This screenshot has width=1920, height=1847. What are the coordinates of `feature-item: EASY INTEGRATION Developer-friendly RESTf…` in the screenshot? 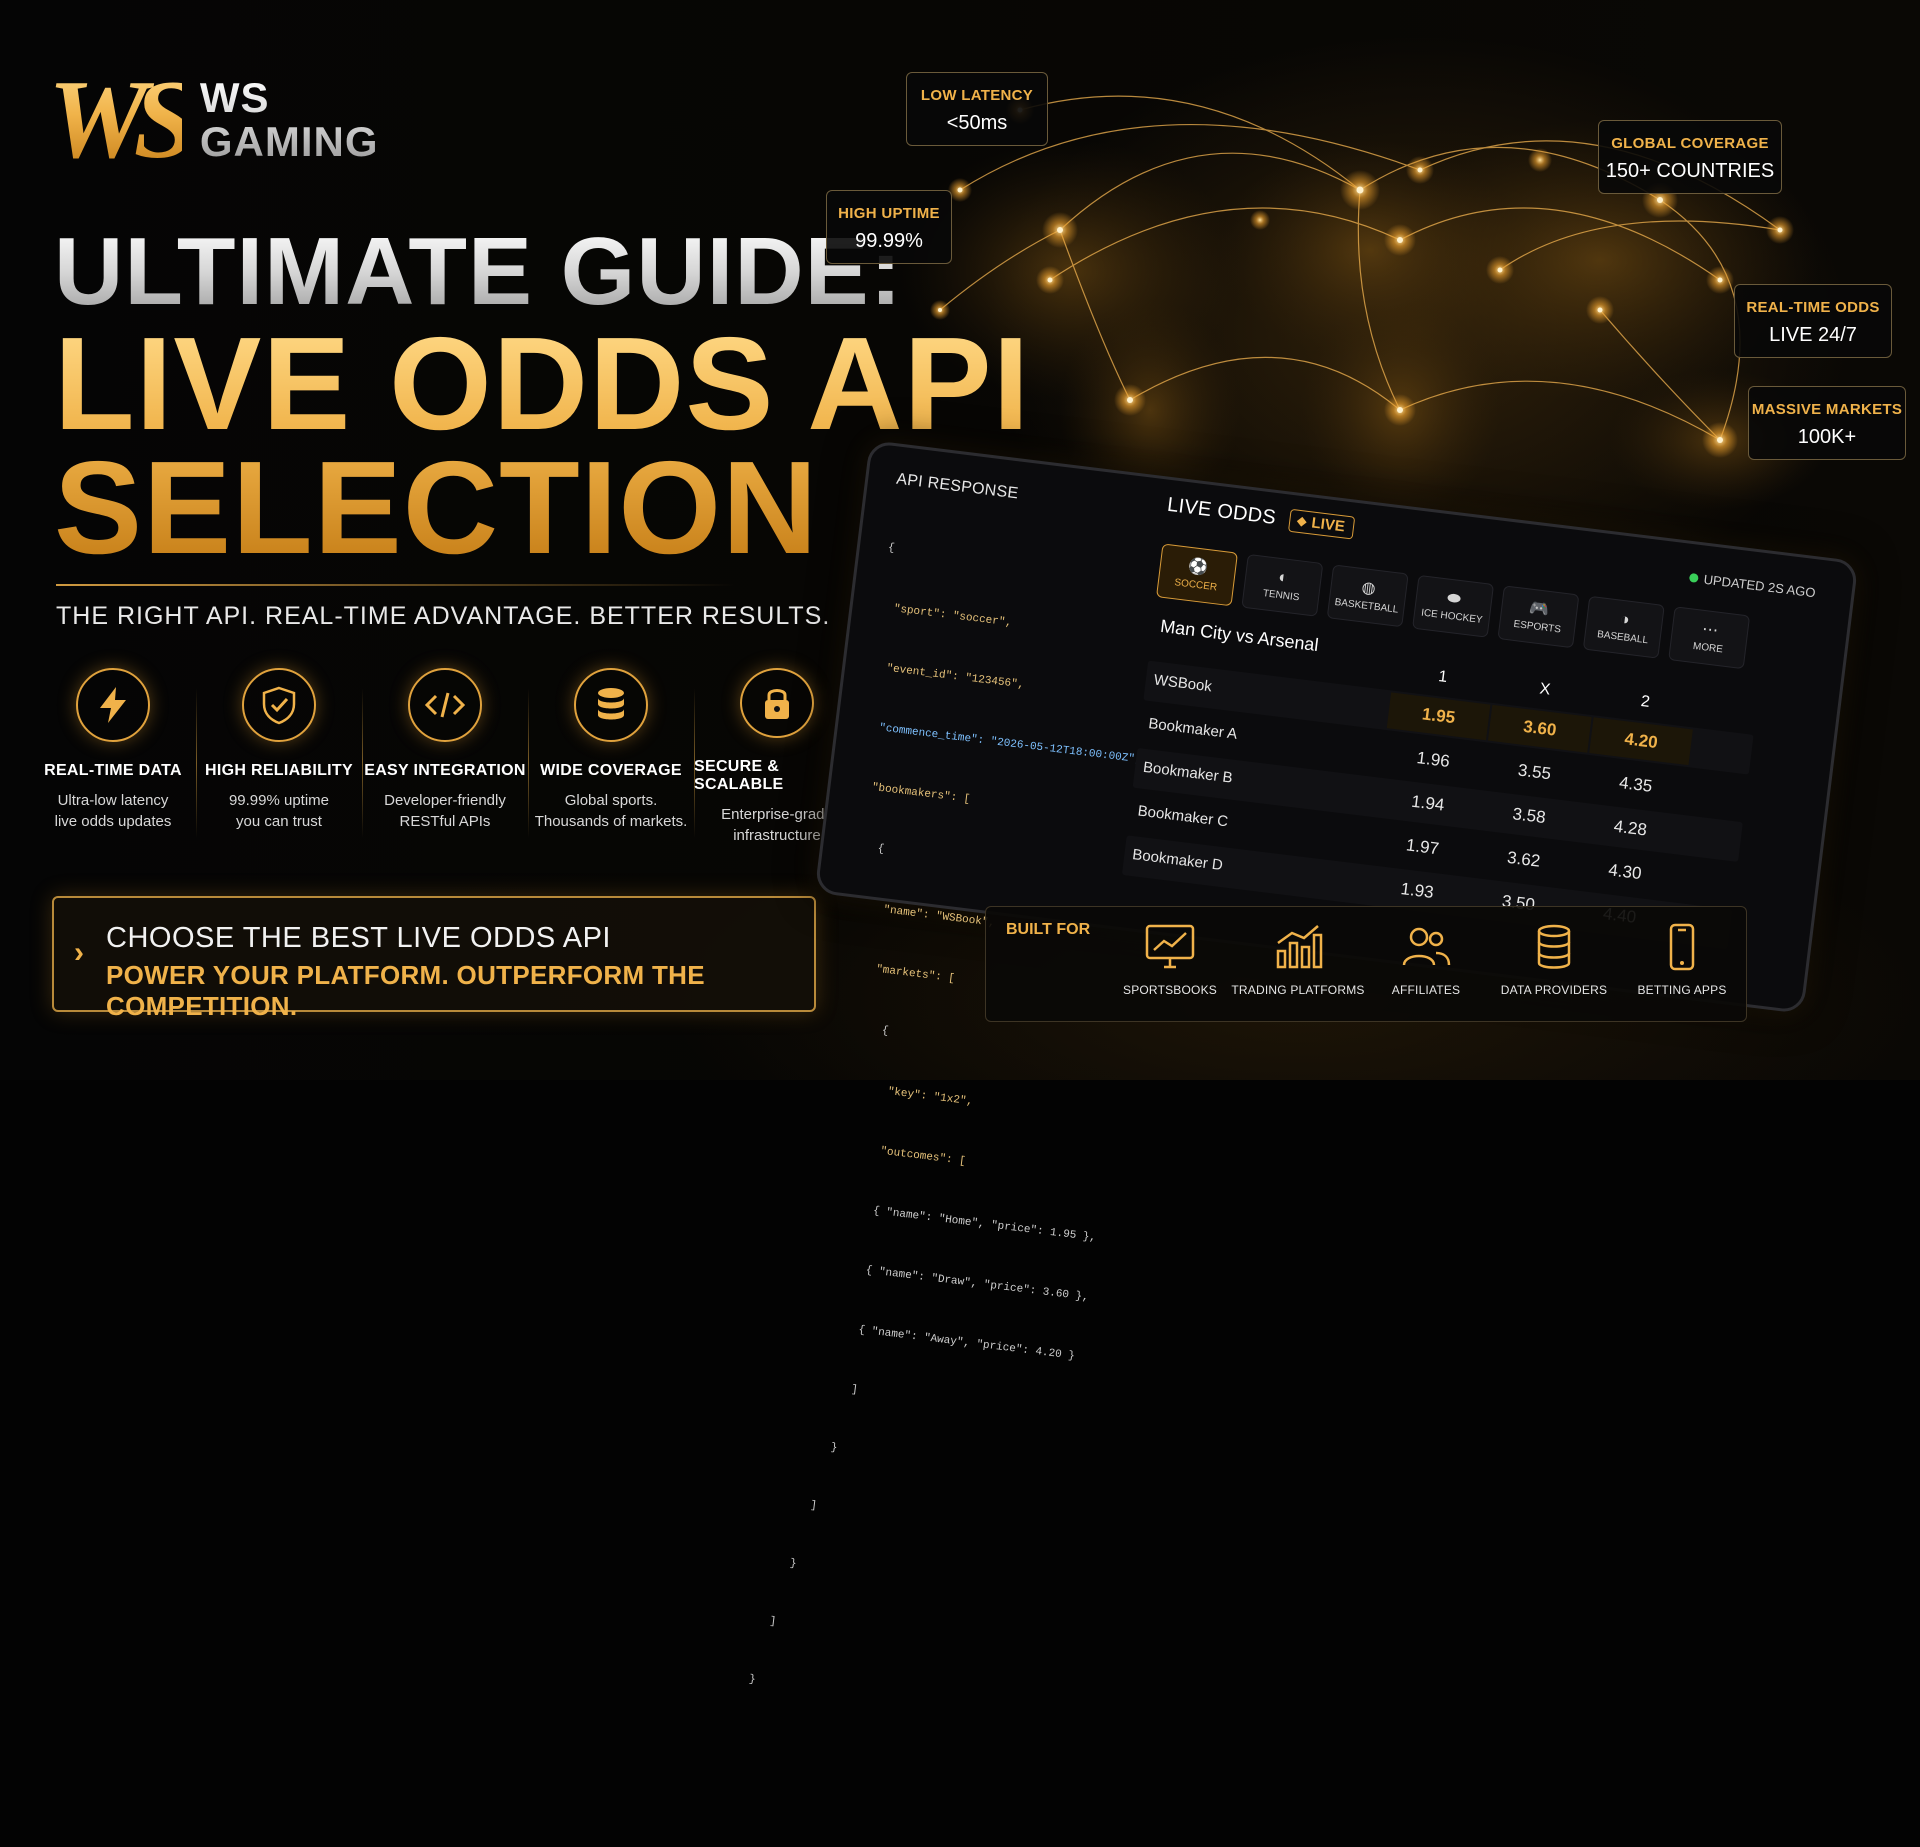 It's located at (445, 757).